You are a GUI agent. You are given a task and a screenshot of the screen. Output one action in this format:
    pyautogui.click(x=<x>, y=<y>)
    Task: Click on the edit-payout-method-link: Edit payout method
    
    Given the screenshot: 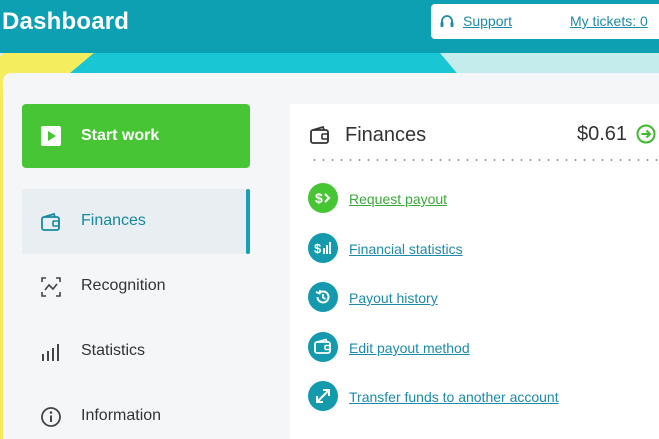 What is the action you would take?
    pyautogui.click(x=409, y=348)
    